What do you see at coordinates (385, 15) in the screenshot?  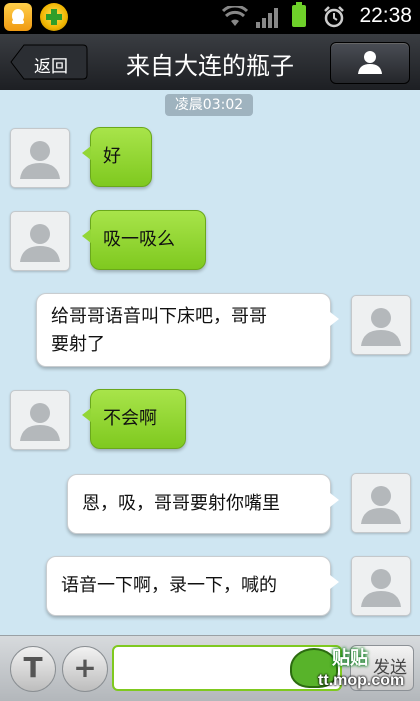 I see `clock-time: 22:38` at bounding box center [385, 15].